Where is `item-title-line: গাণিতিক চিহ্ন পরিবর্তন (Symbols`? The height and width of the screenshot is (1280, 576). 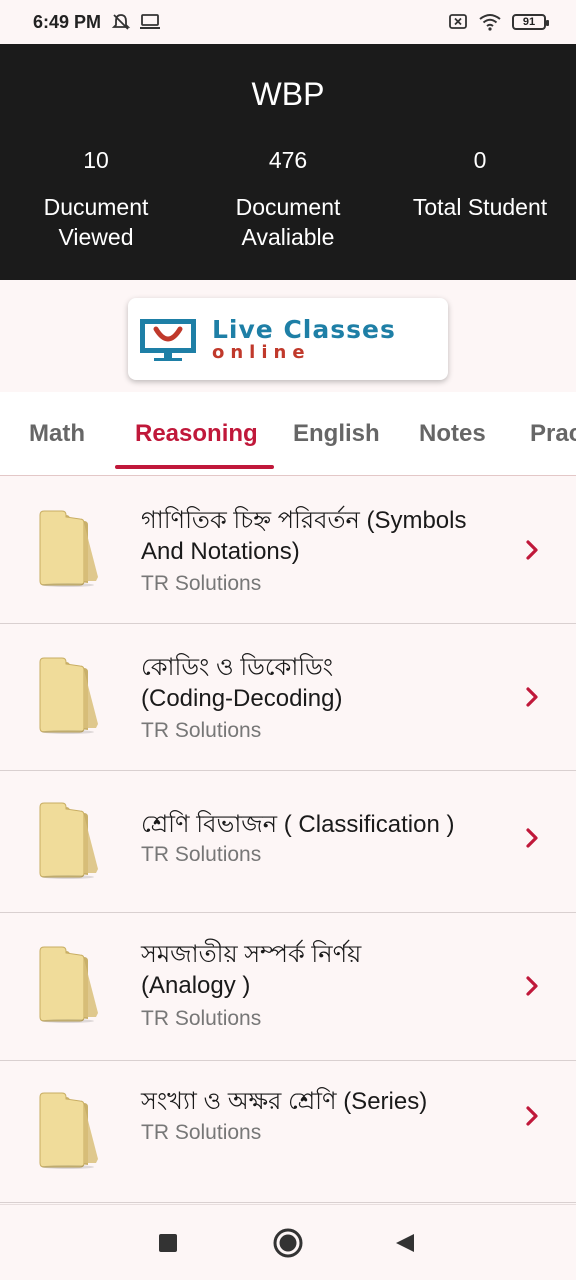
item-title-line: গাণিতিক চিহ্ন পরিবর্তন (Symbols is located at coordinates (304, 520).